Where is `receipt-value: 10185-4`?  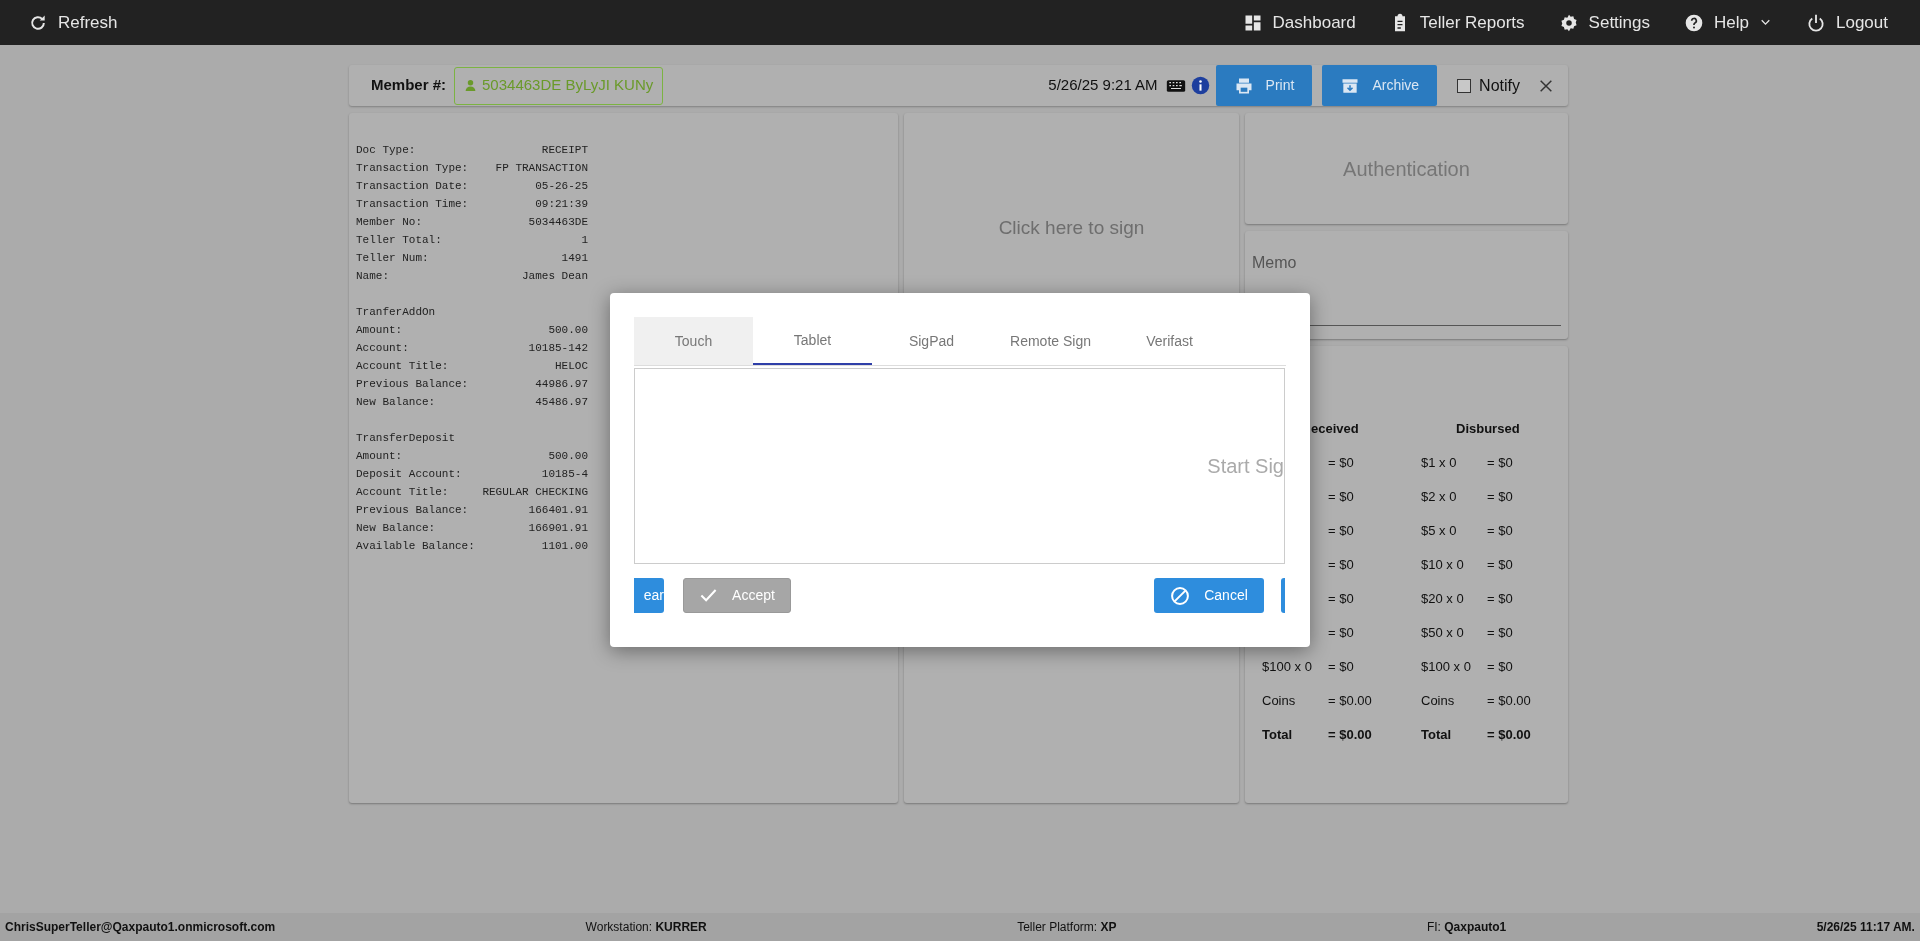 receipt-value: 10185-4 is located at coordinates (564, 474).